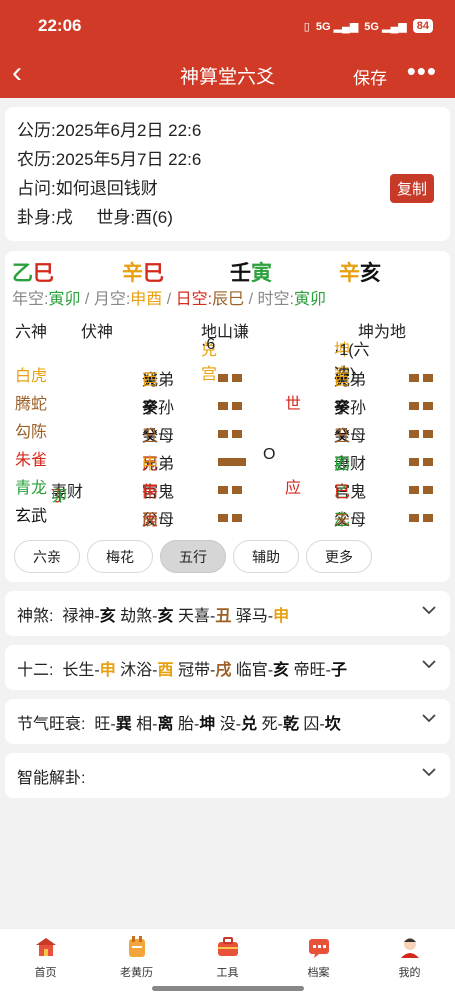 Image resolution: width=455 pixels, height=1000 pixels. I want to click on twelve-stages-section: 十二: 长生- 申 沐浴- 酉 冠带- 戌 临官- 亥 帝旺- 子, so click(227, 667).